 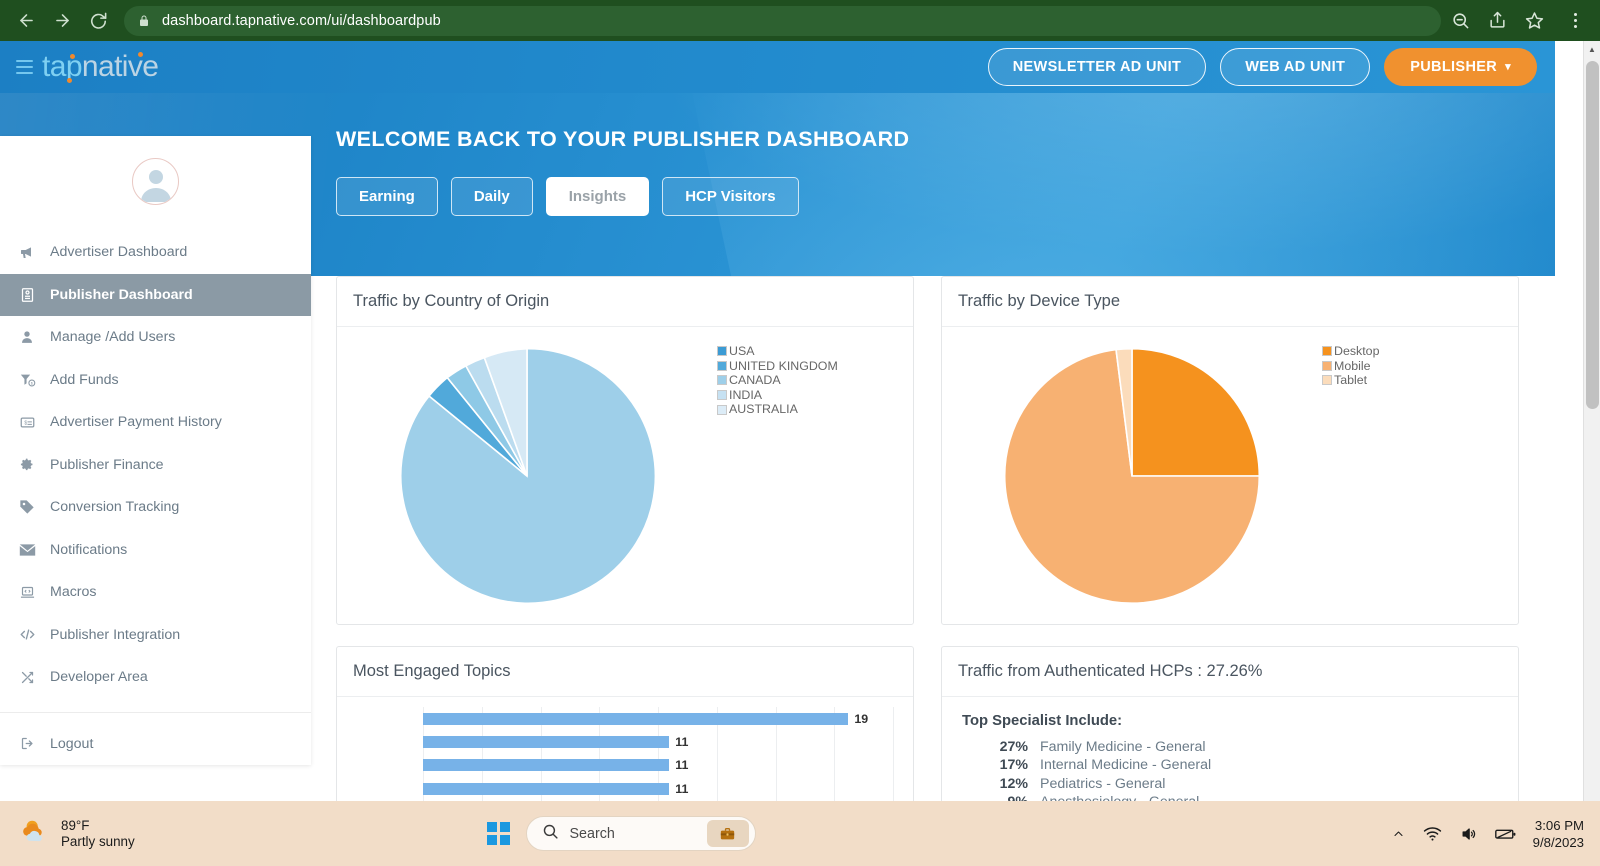 I want to click on tab-hcp-visitors: HCP Visitors, so click(x=730, y=196).